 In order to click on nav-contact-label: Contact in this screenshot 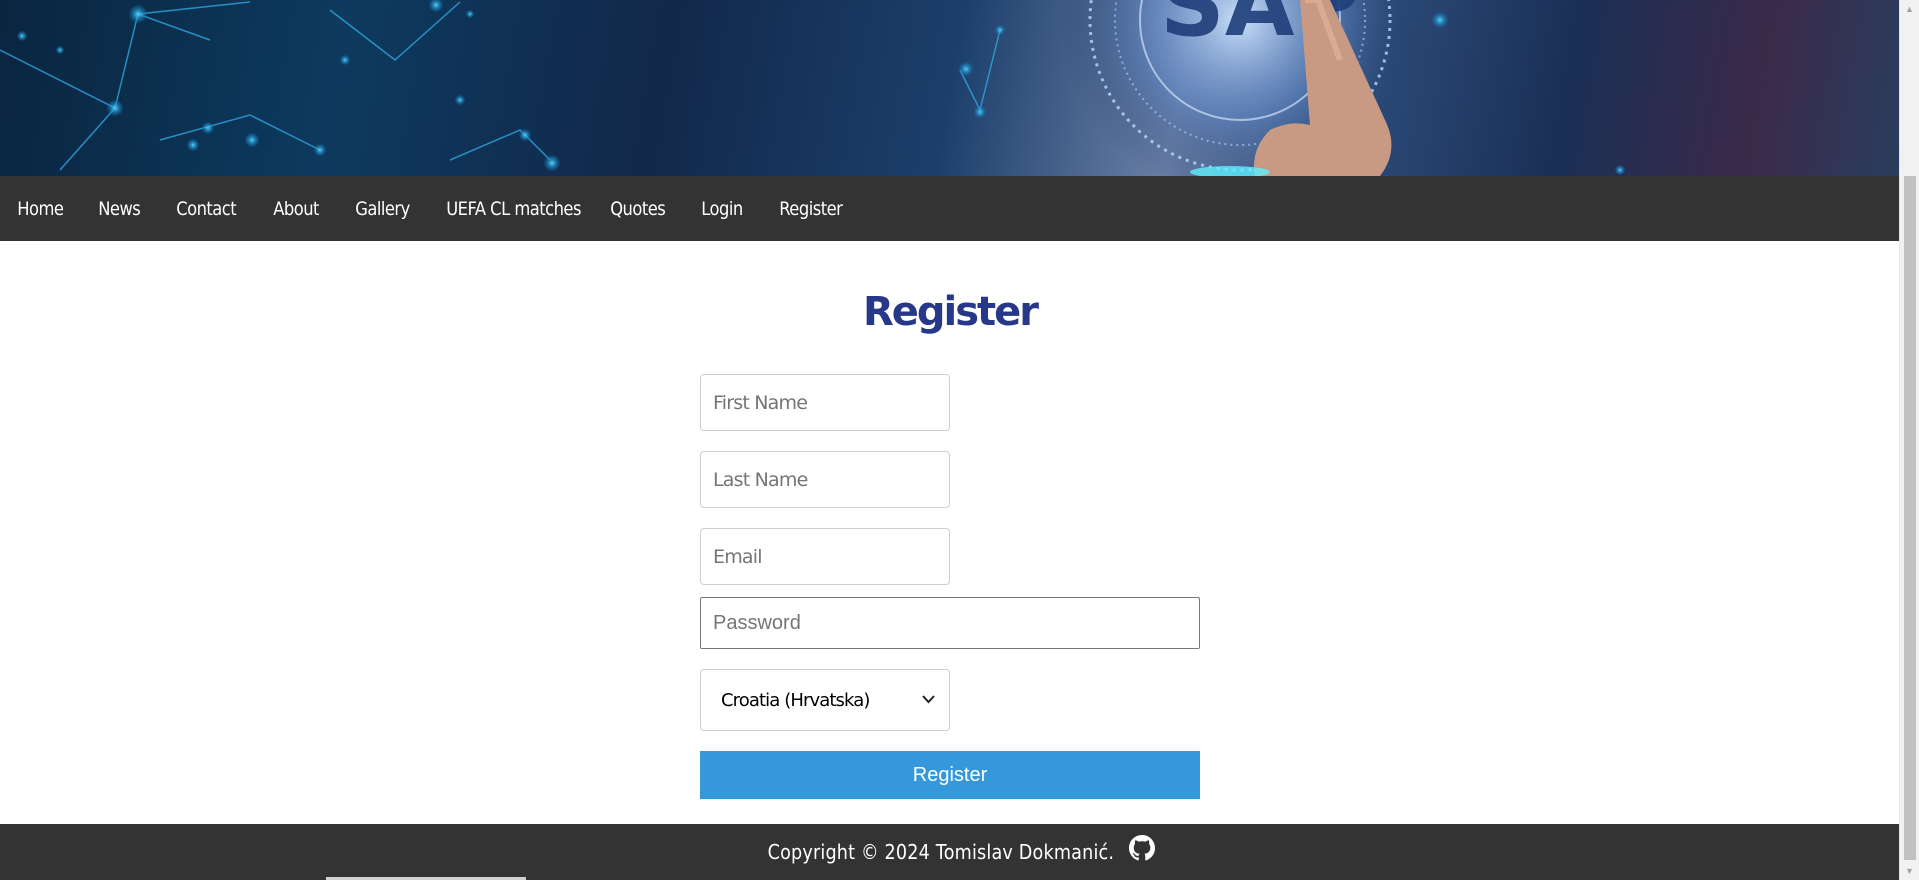, I will do `click(206, 208)`.